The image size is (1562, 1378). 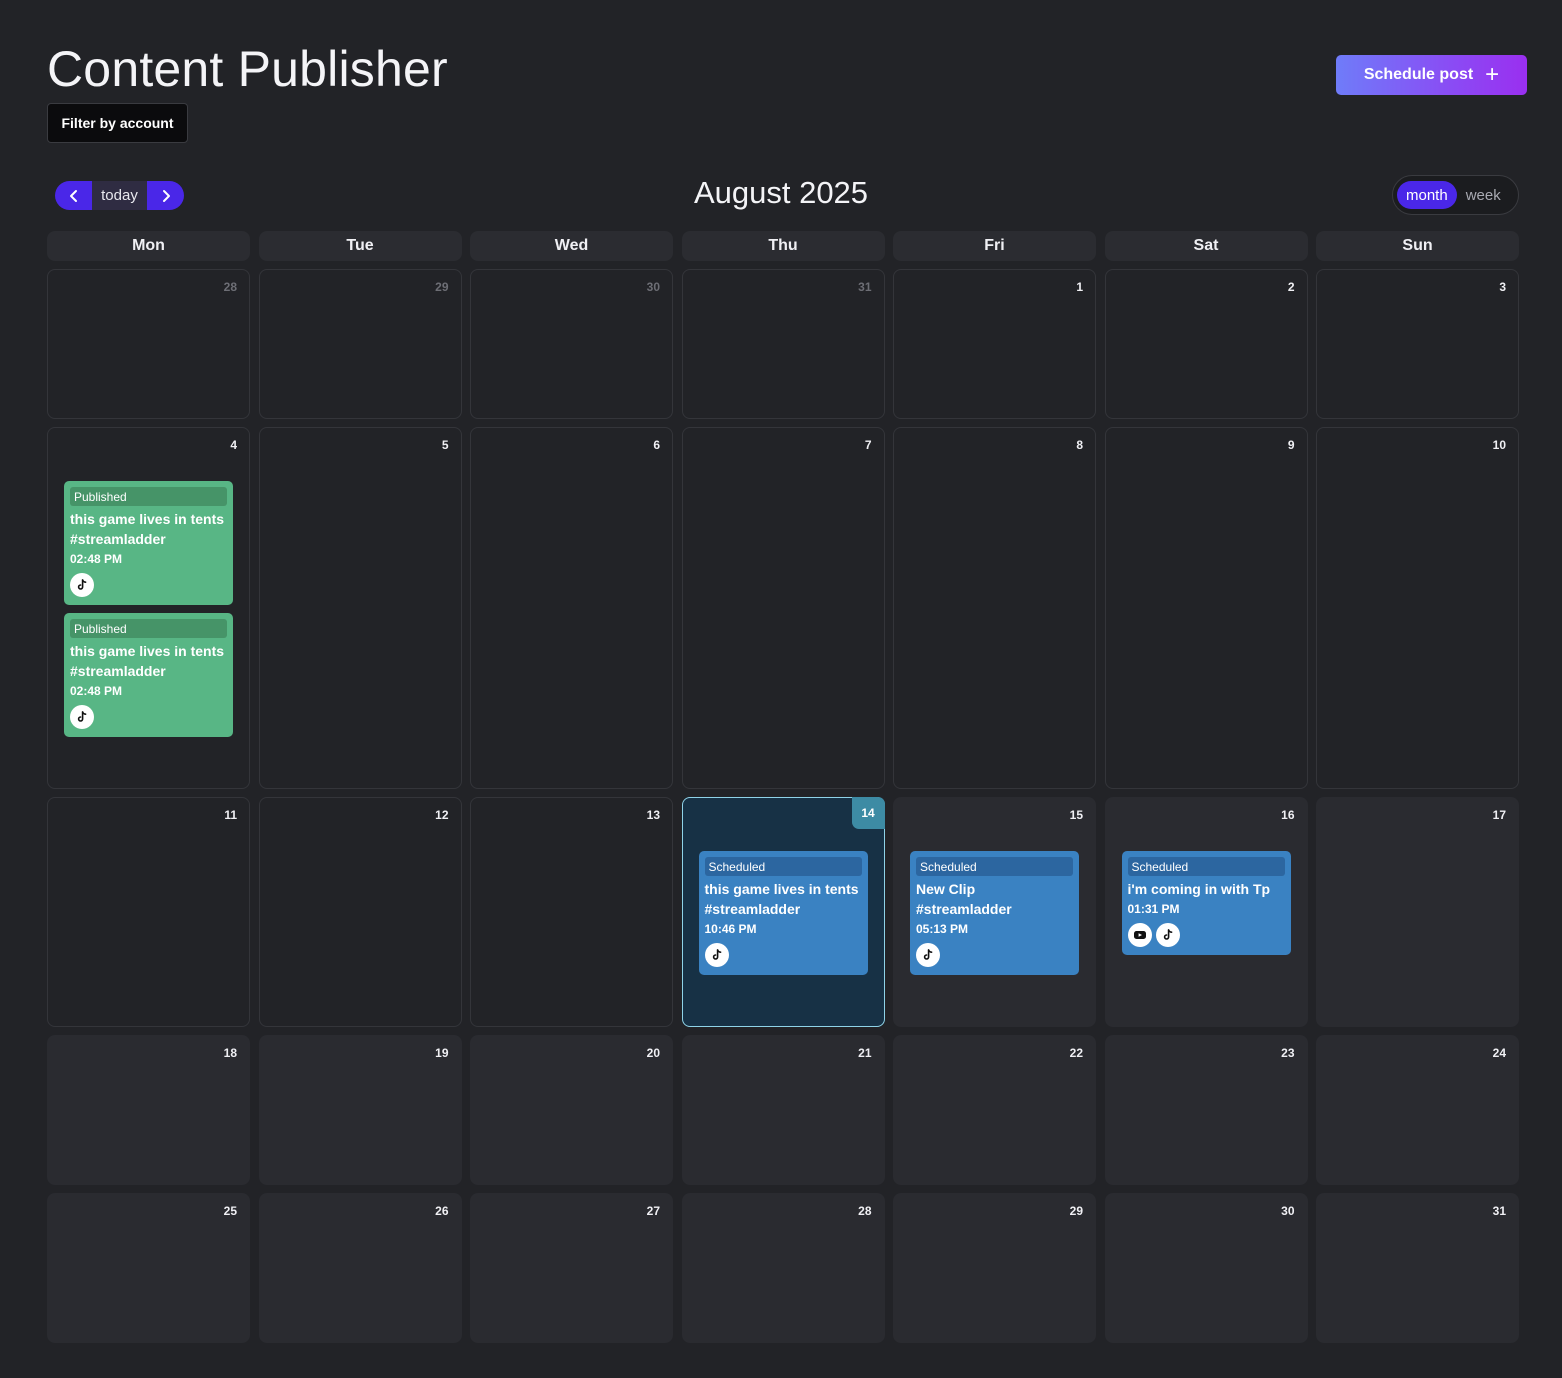 I want to click on post-title: i'm coming in with Tp, so click(x=1199, y=889).